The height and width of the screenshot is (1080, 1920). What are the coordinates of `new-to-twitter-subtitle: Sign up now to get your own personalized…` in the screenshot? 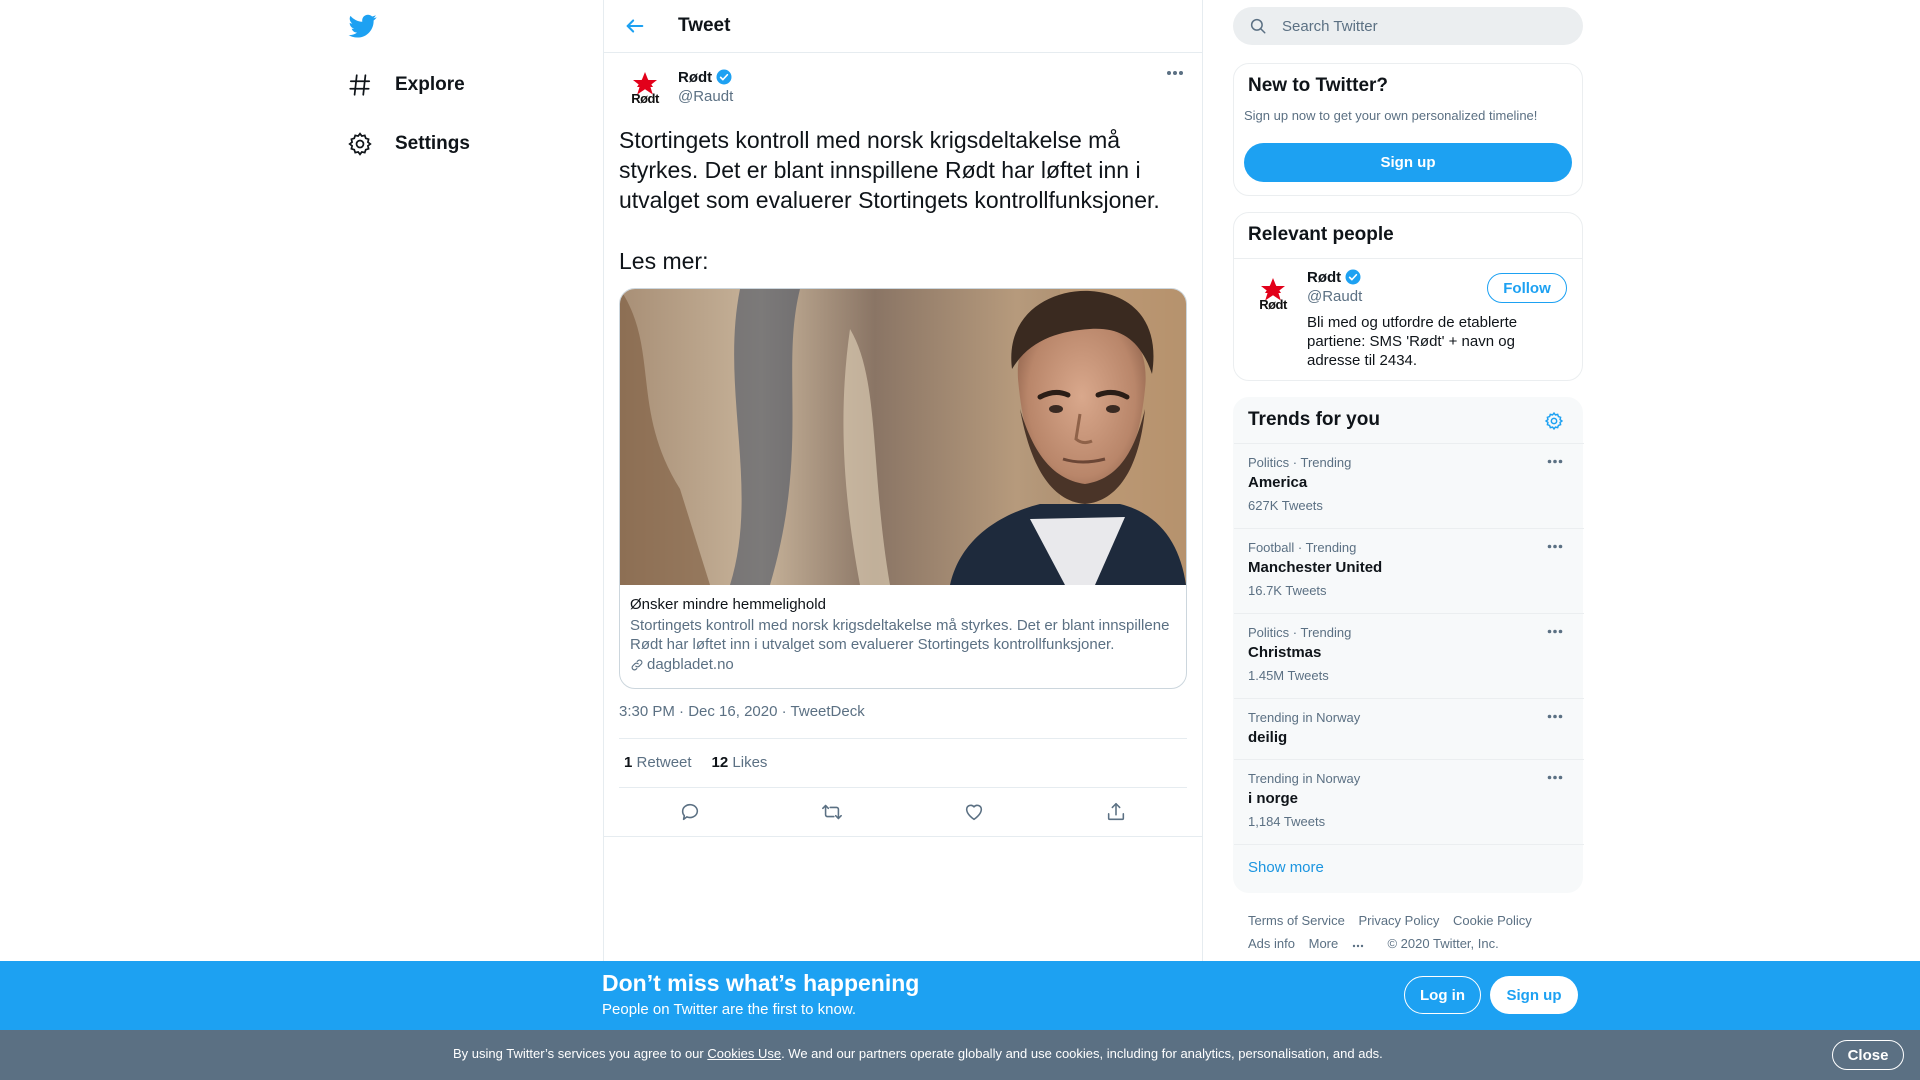 It's located at (1391, 115).